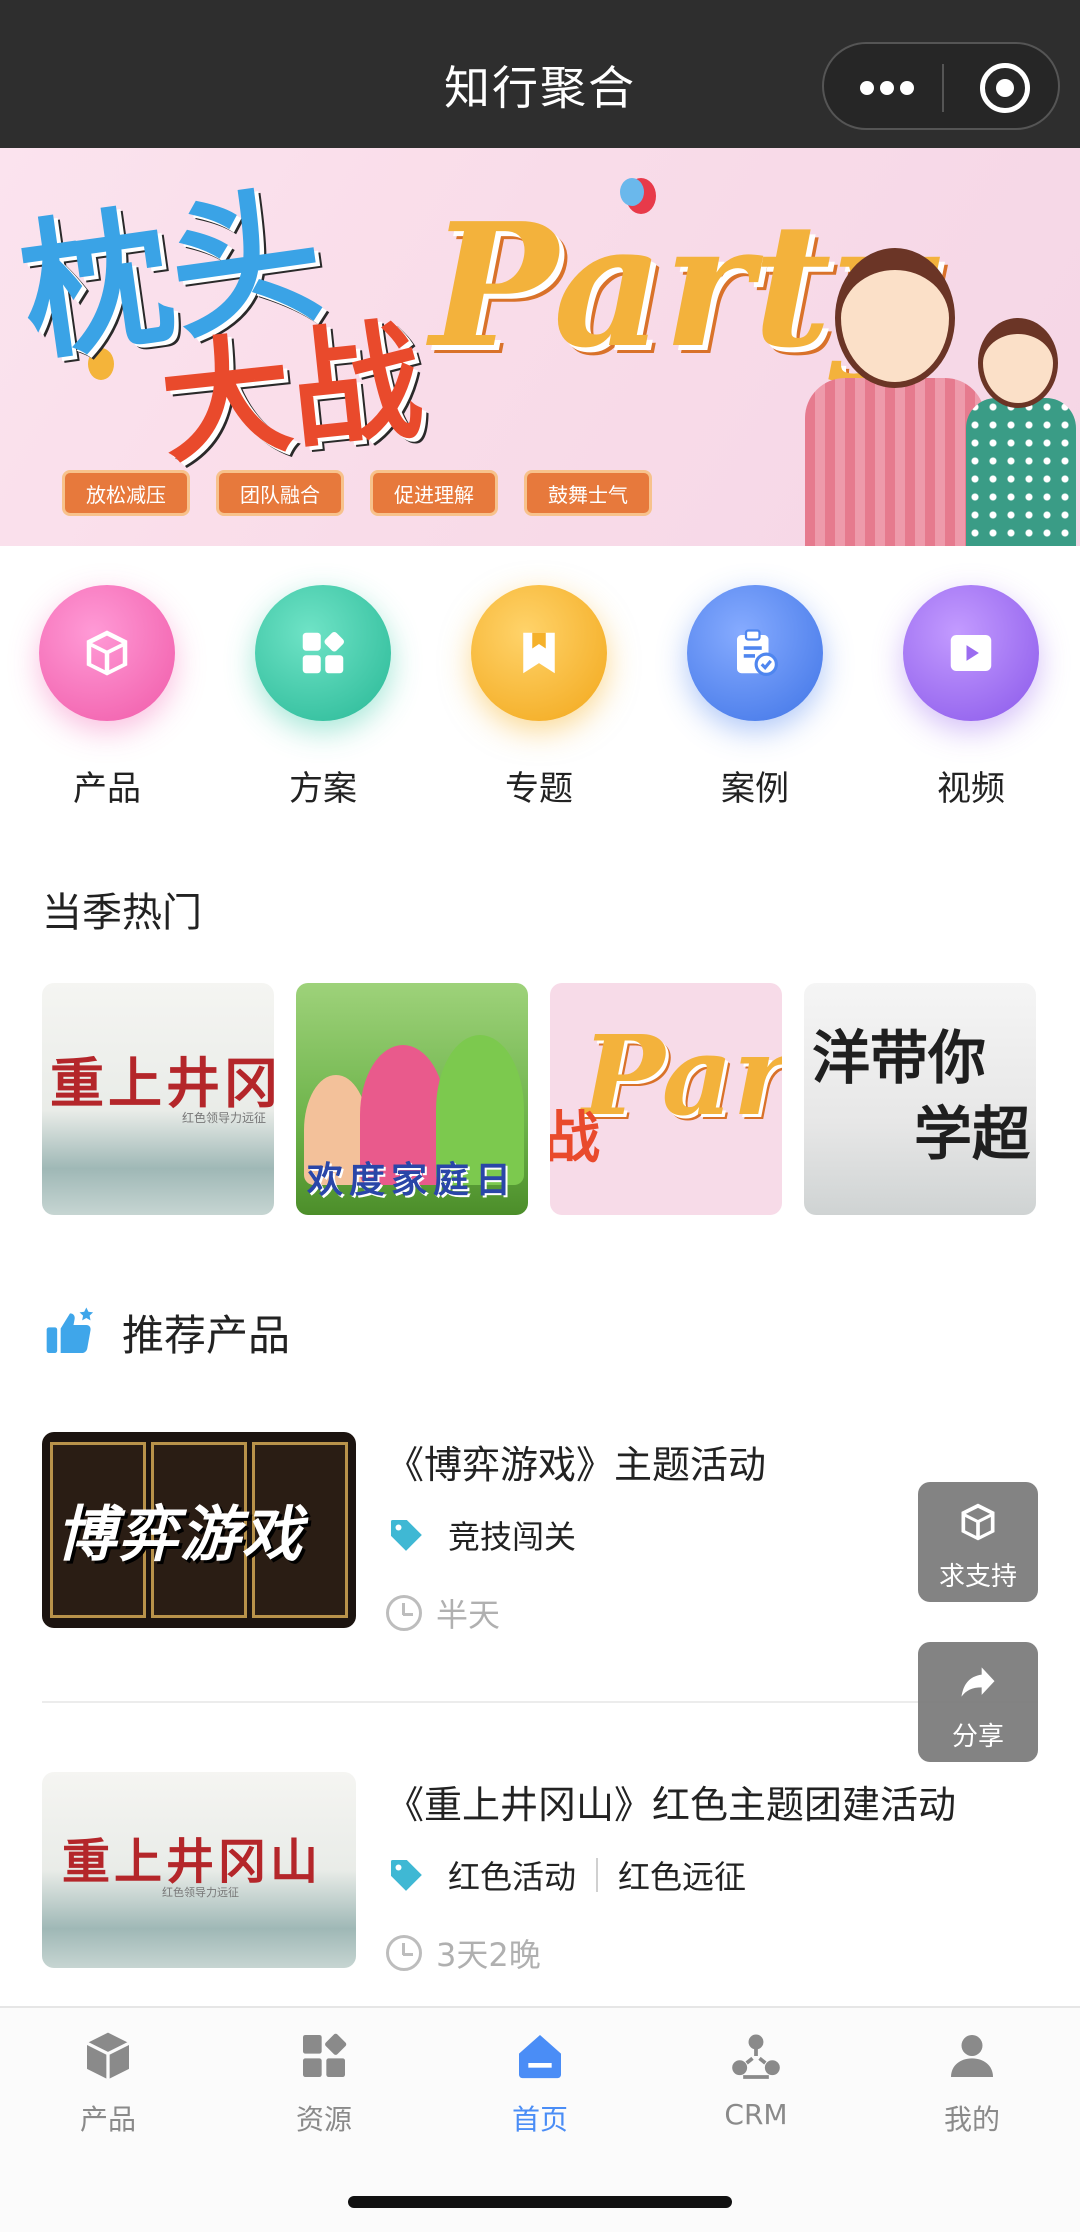  Describe the element at coordinates (972, 1134) in the screenshot. I see `hot-card-subtitle: 学超` at that location.